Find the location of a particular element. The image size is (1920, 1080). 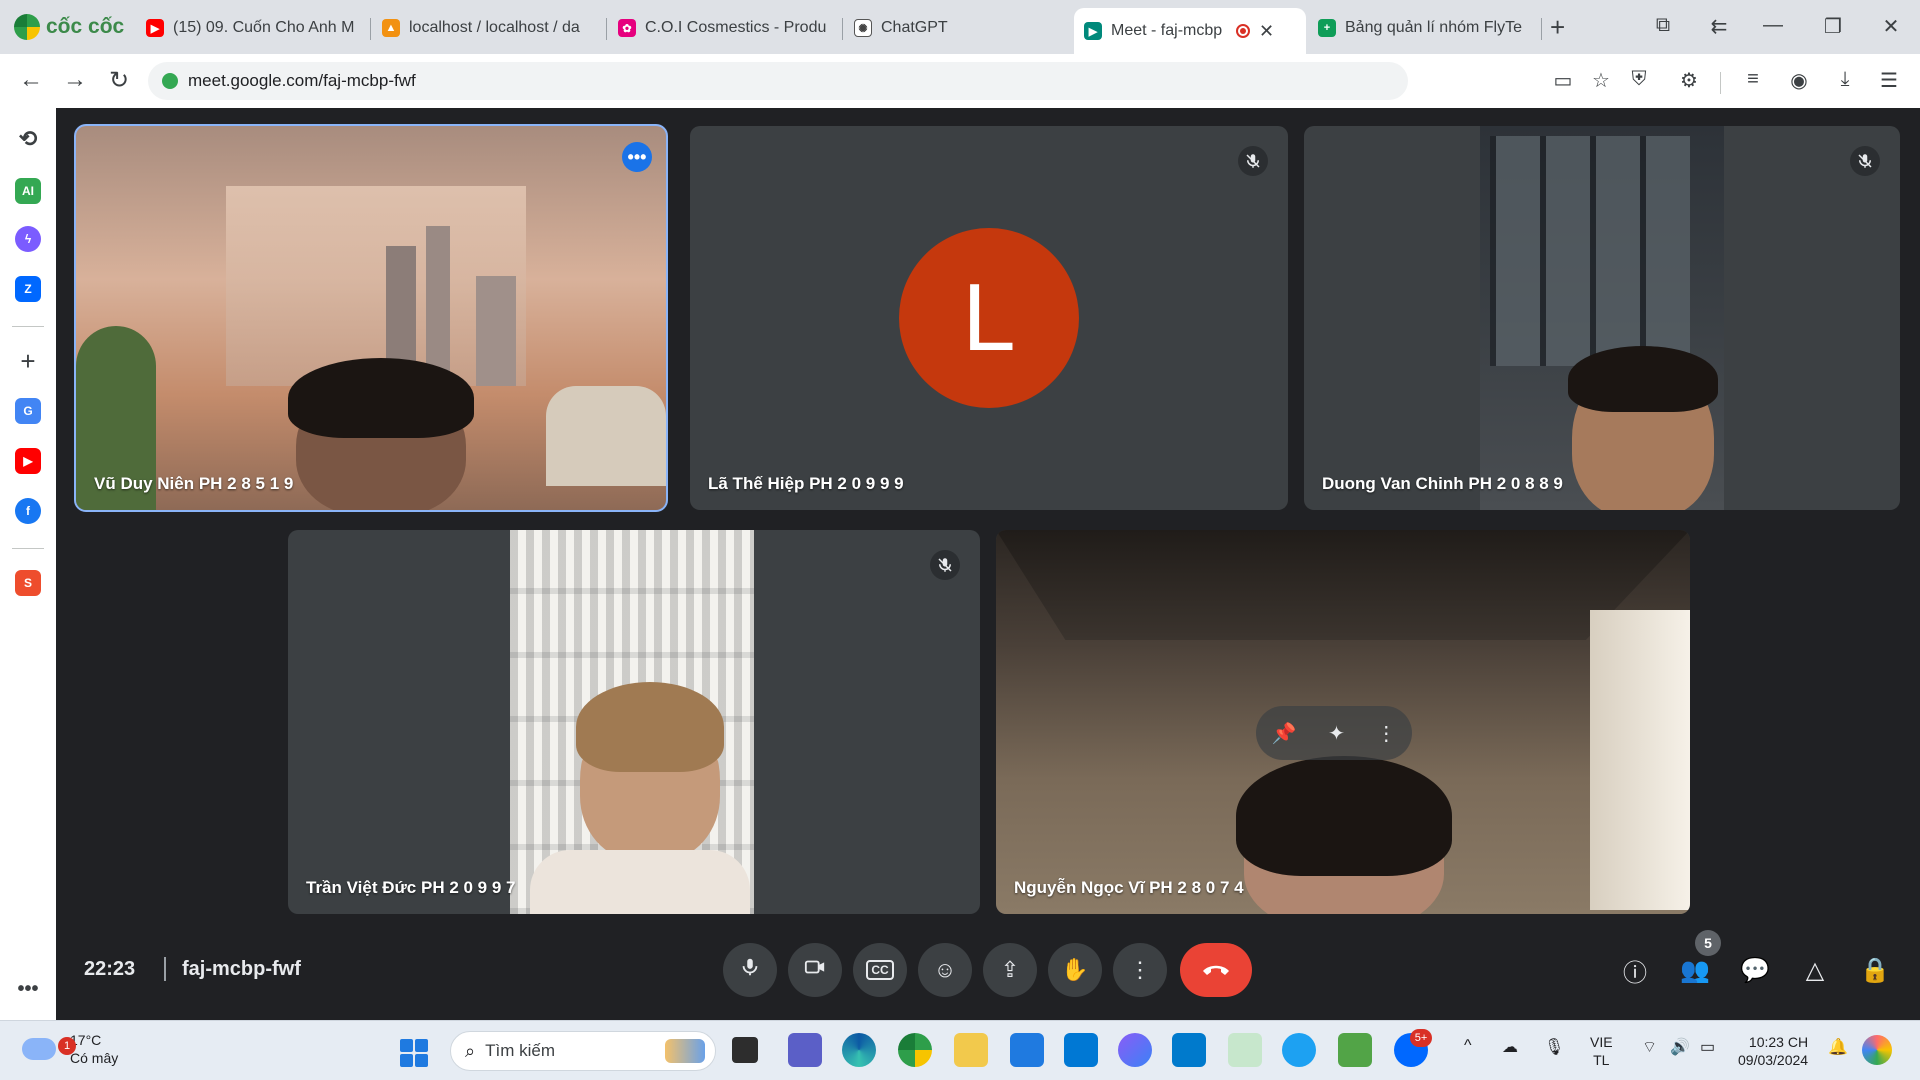

search-tabs-icon: ⧉ is located at coordinates (1663, 25).